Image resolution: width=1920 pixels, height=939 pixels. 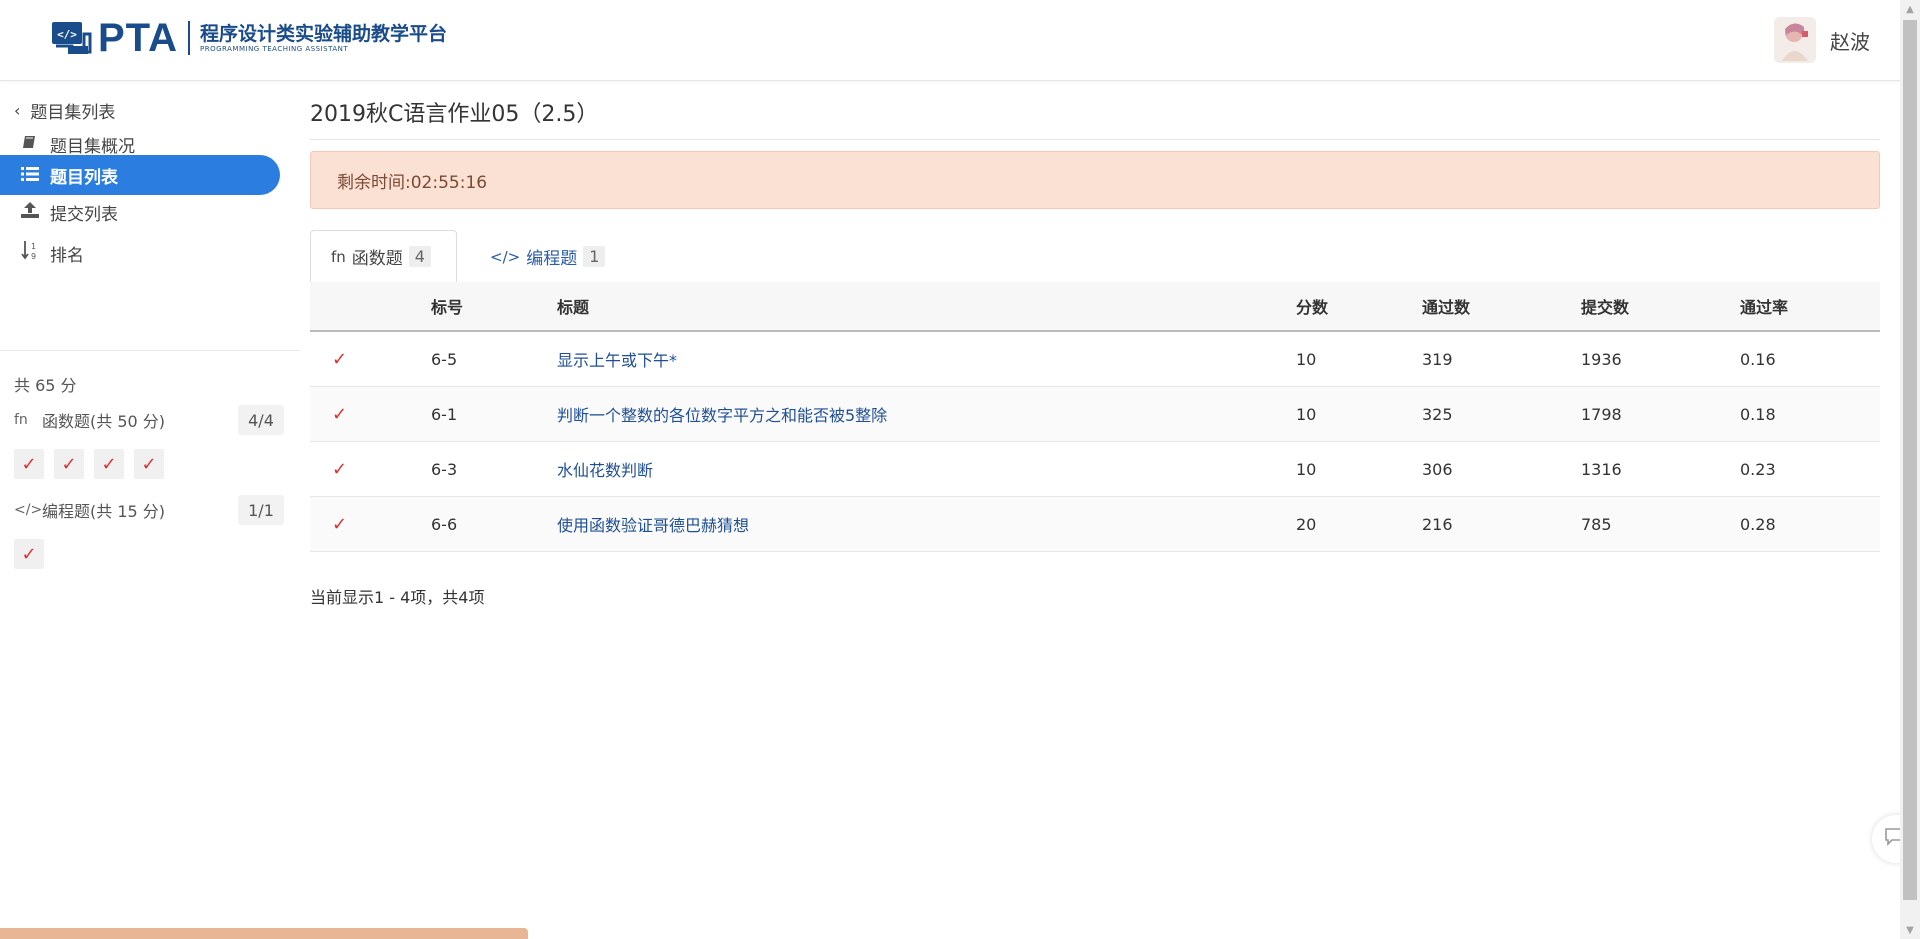 I want to click on page-title: 2019秋C语言作业05（2.5）, so click(x=454, y=114).